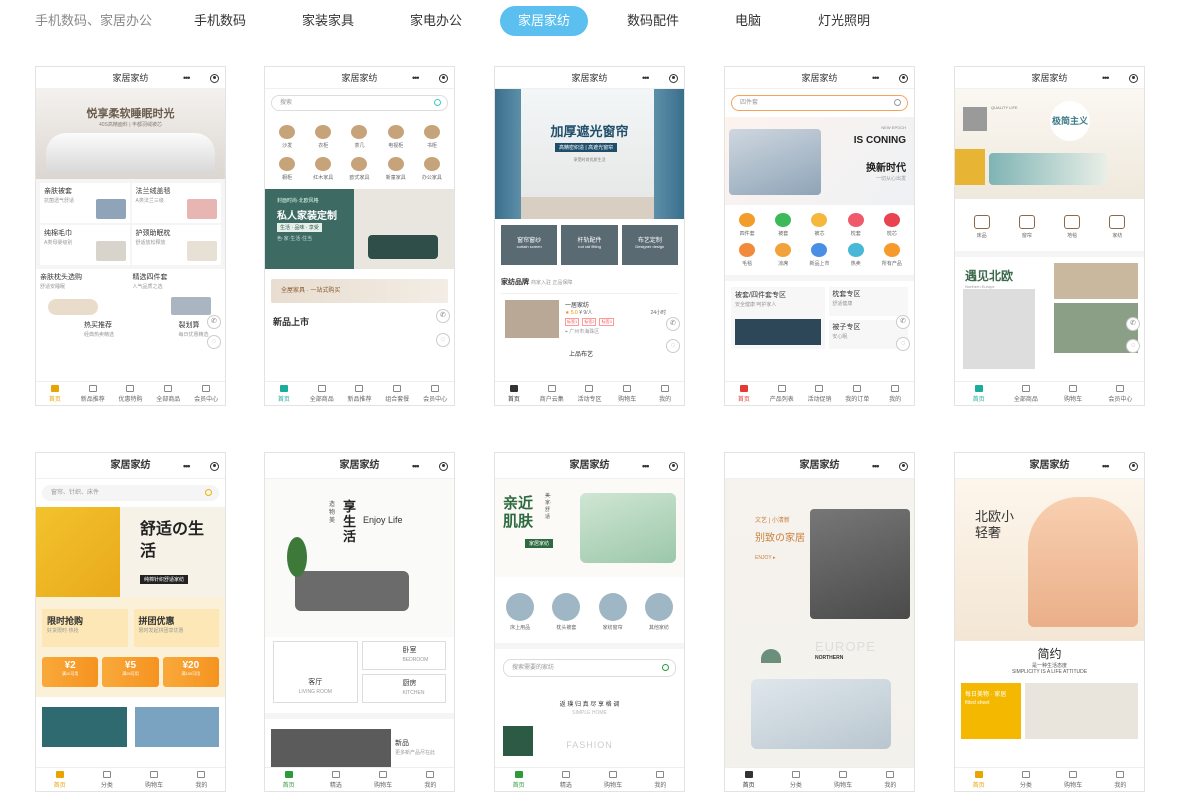  What do you see at coordinates (85, 245) in the screenshot?
I see `feature-cell: 纯棉毛巾 A类母婴级别` at bounding box center [85, 245].